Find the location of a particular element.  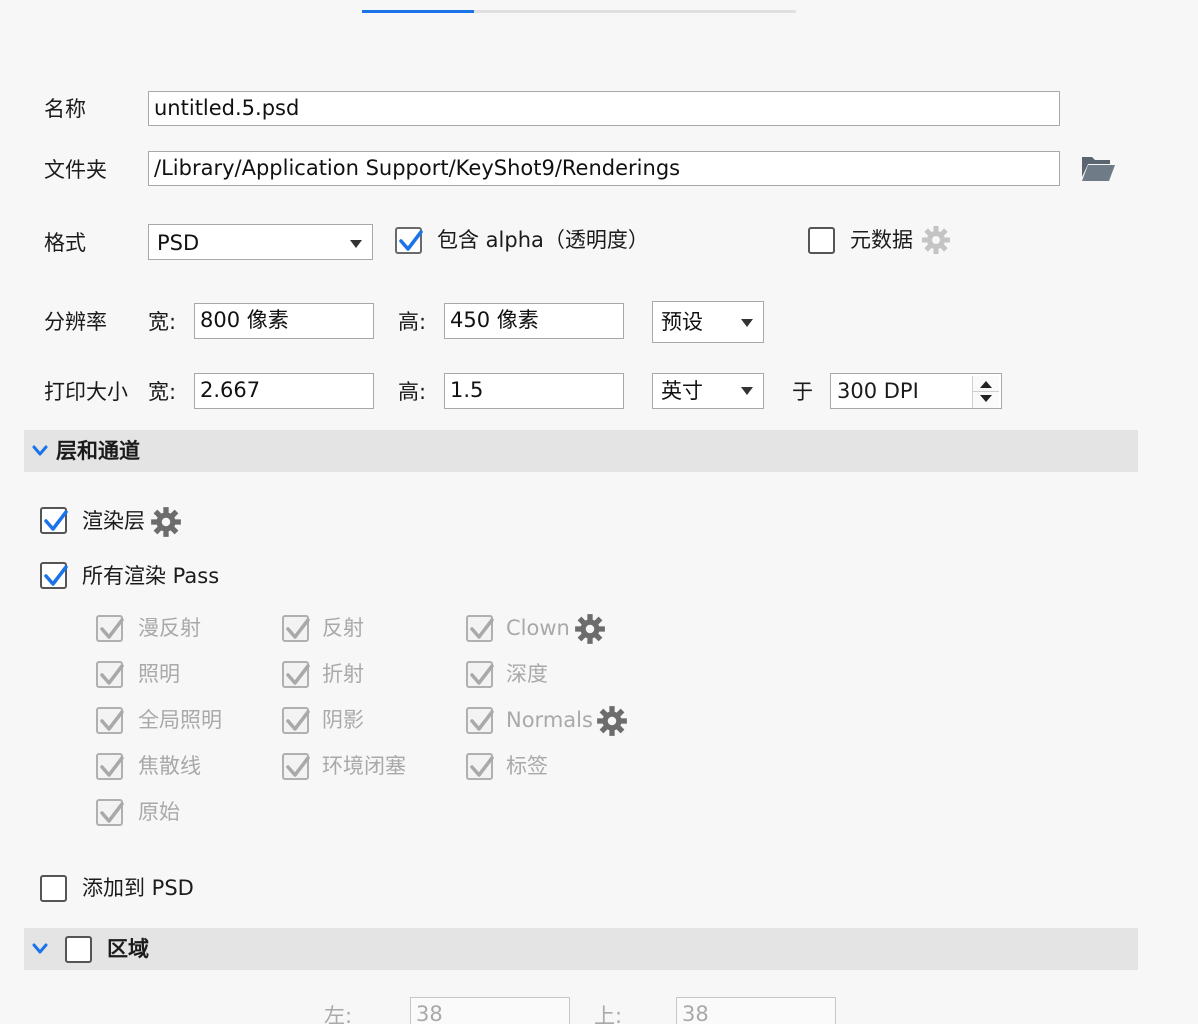

stepper-down-icon is located at coordinates (986, 398).